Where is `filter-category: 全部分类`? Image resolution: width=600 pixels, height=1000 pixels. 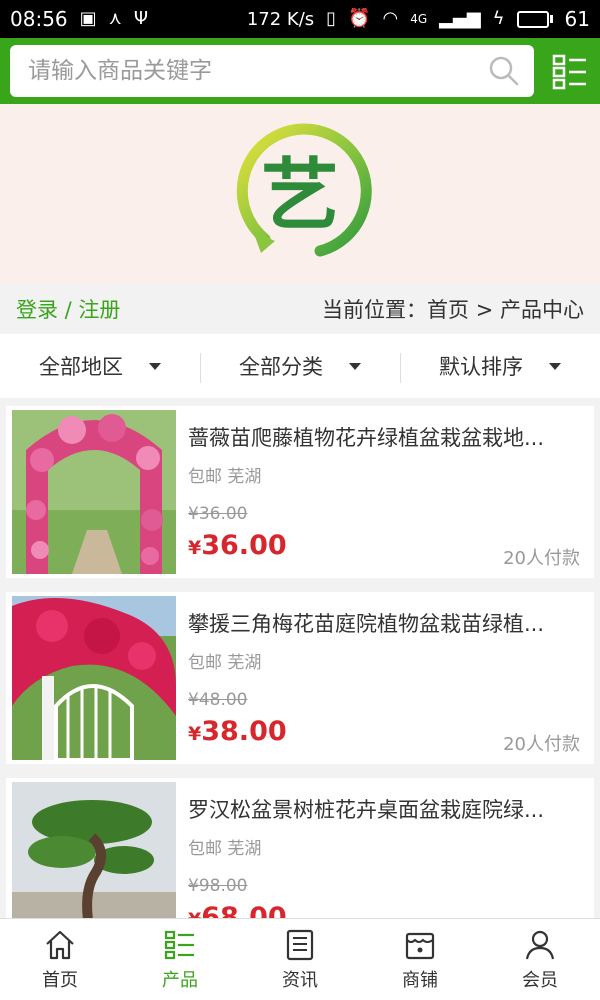 filter-category: 全部分类 is located at coordinates (300, 366).